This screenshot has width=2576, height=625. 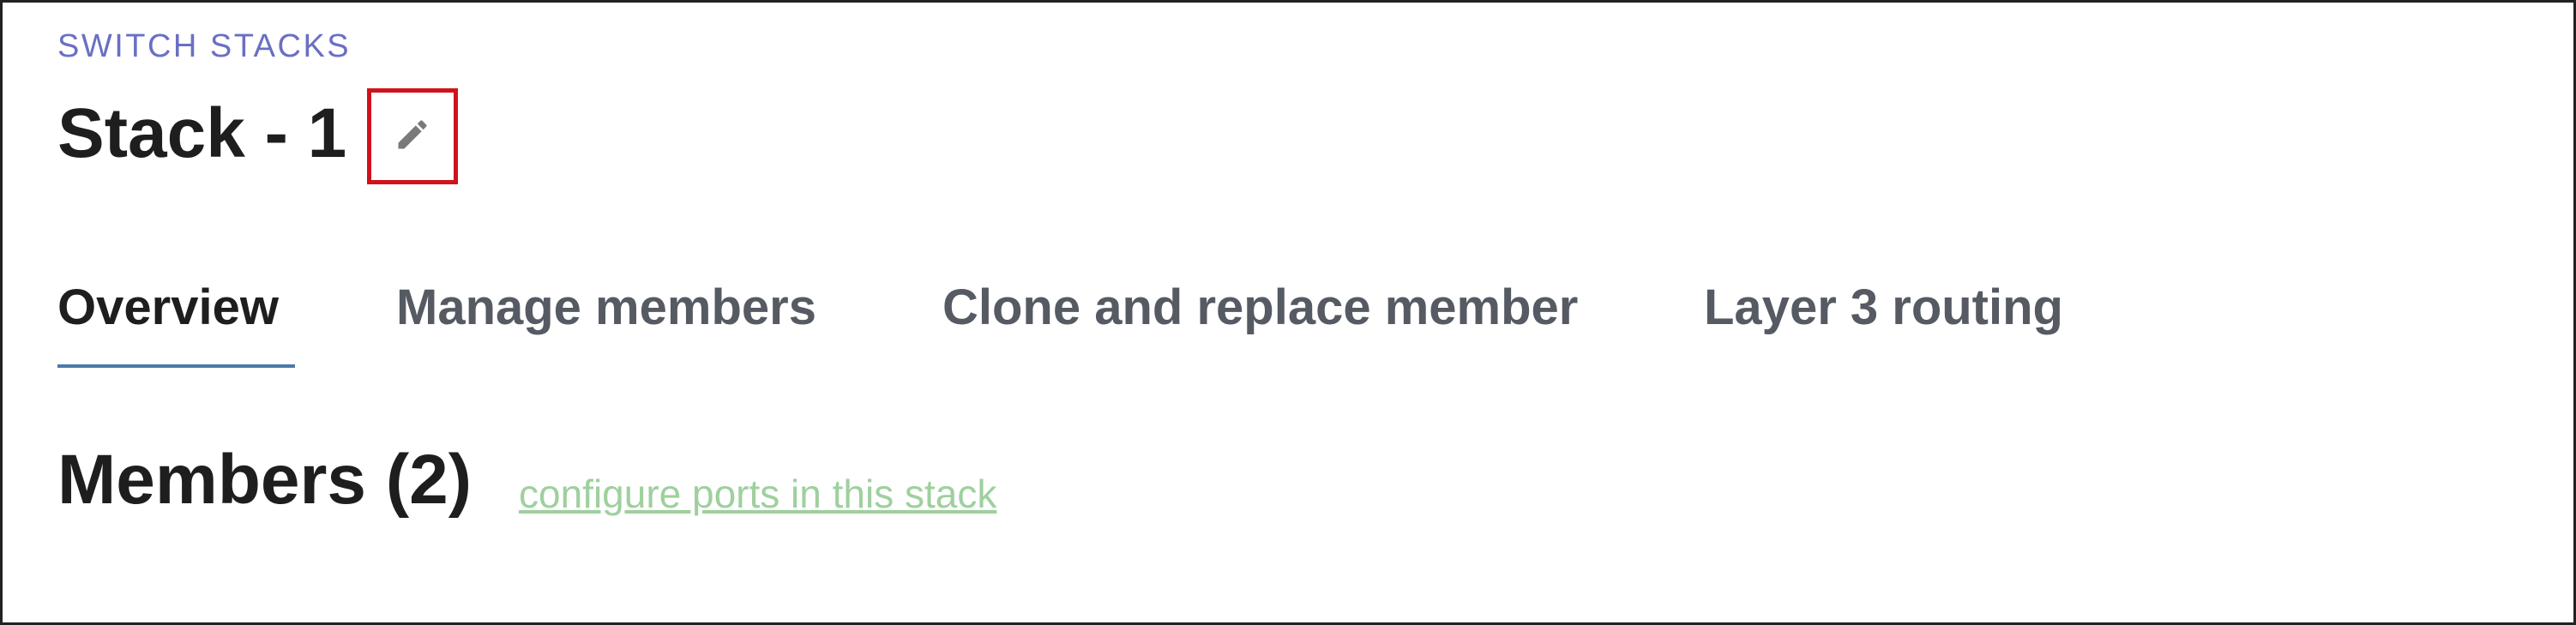 I want to click on edit-name-button, so click(x=412, y=136).